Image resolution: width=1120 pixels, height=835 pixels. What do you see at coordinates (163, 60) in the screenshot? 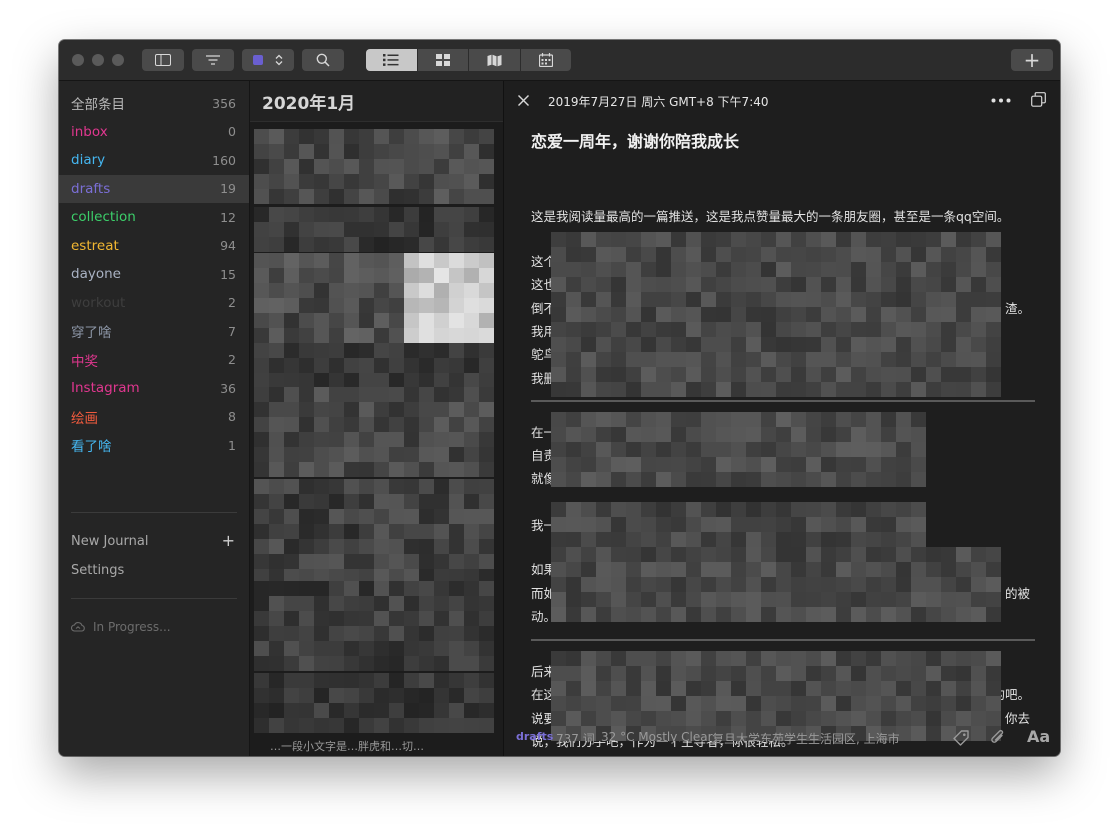
I see `toggle-sidebar-button` at bounding box center [163, 60].